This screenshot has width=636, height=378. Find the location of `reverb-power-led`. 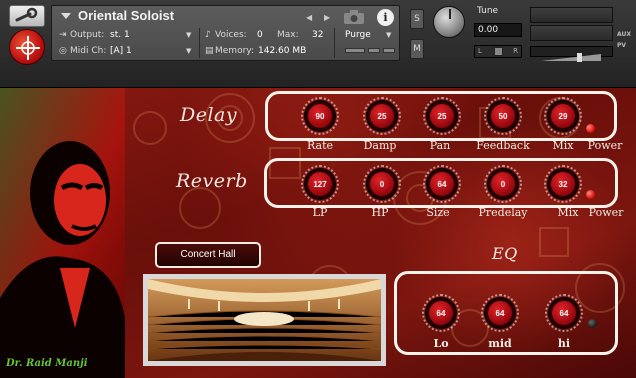

reverb-power-led is located at coordinates (590, 194).